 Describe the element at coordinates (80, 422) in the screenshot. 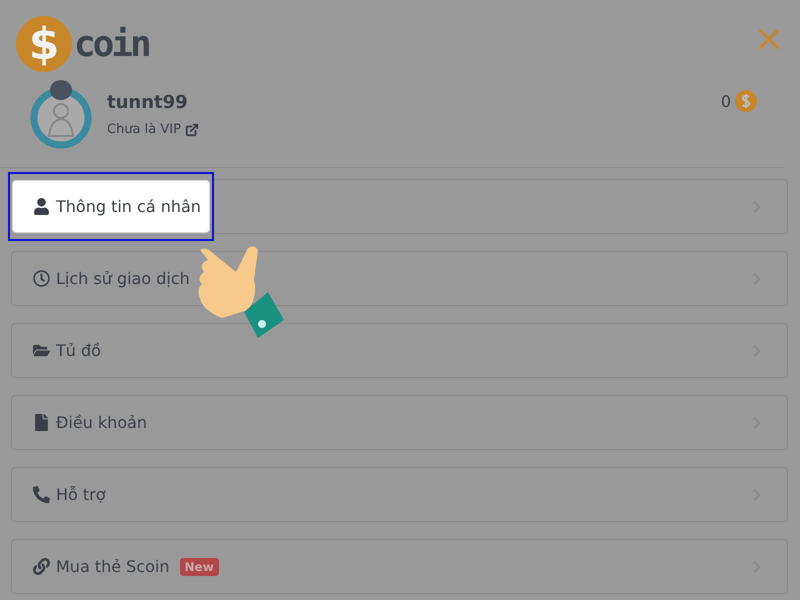

I see `menu-item: Điều khoản` at that location.